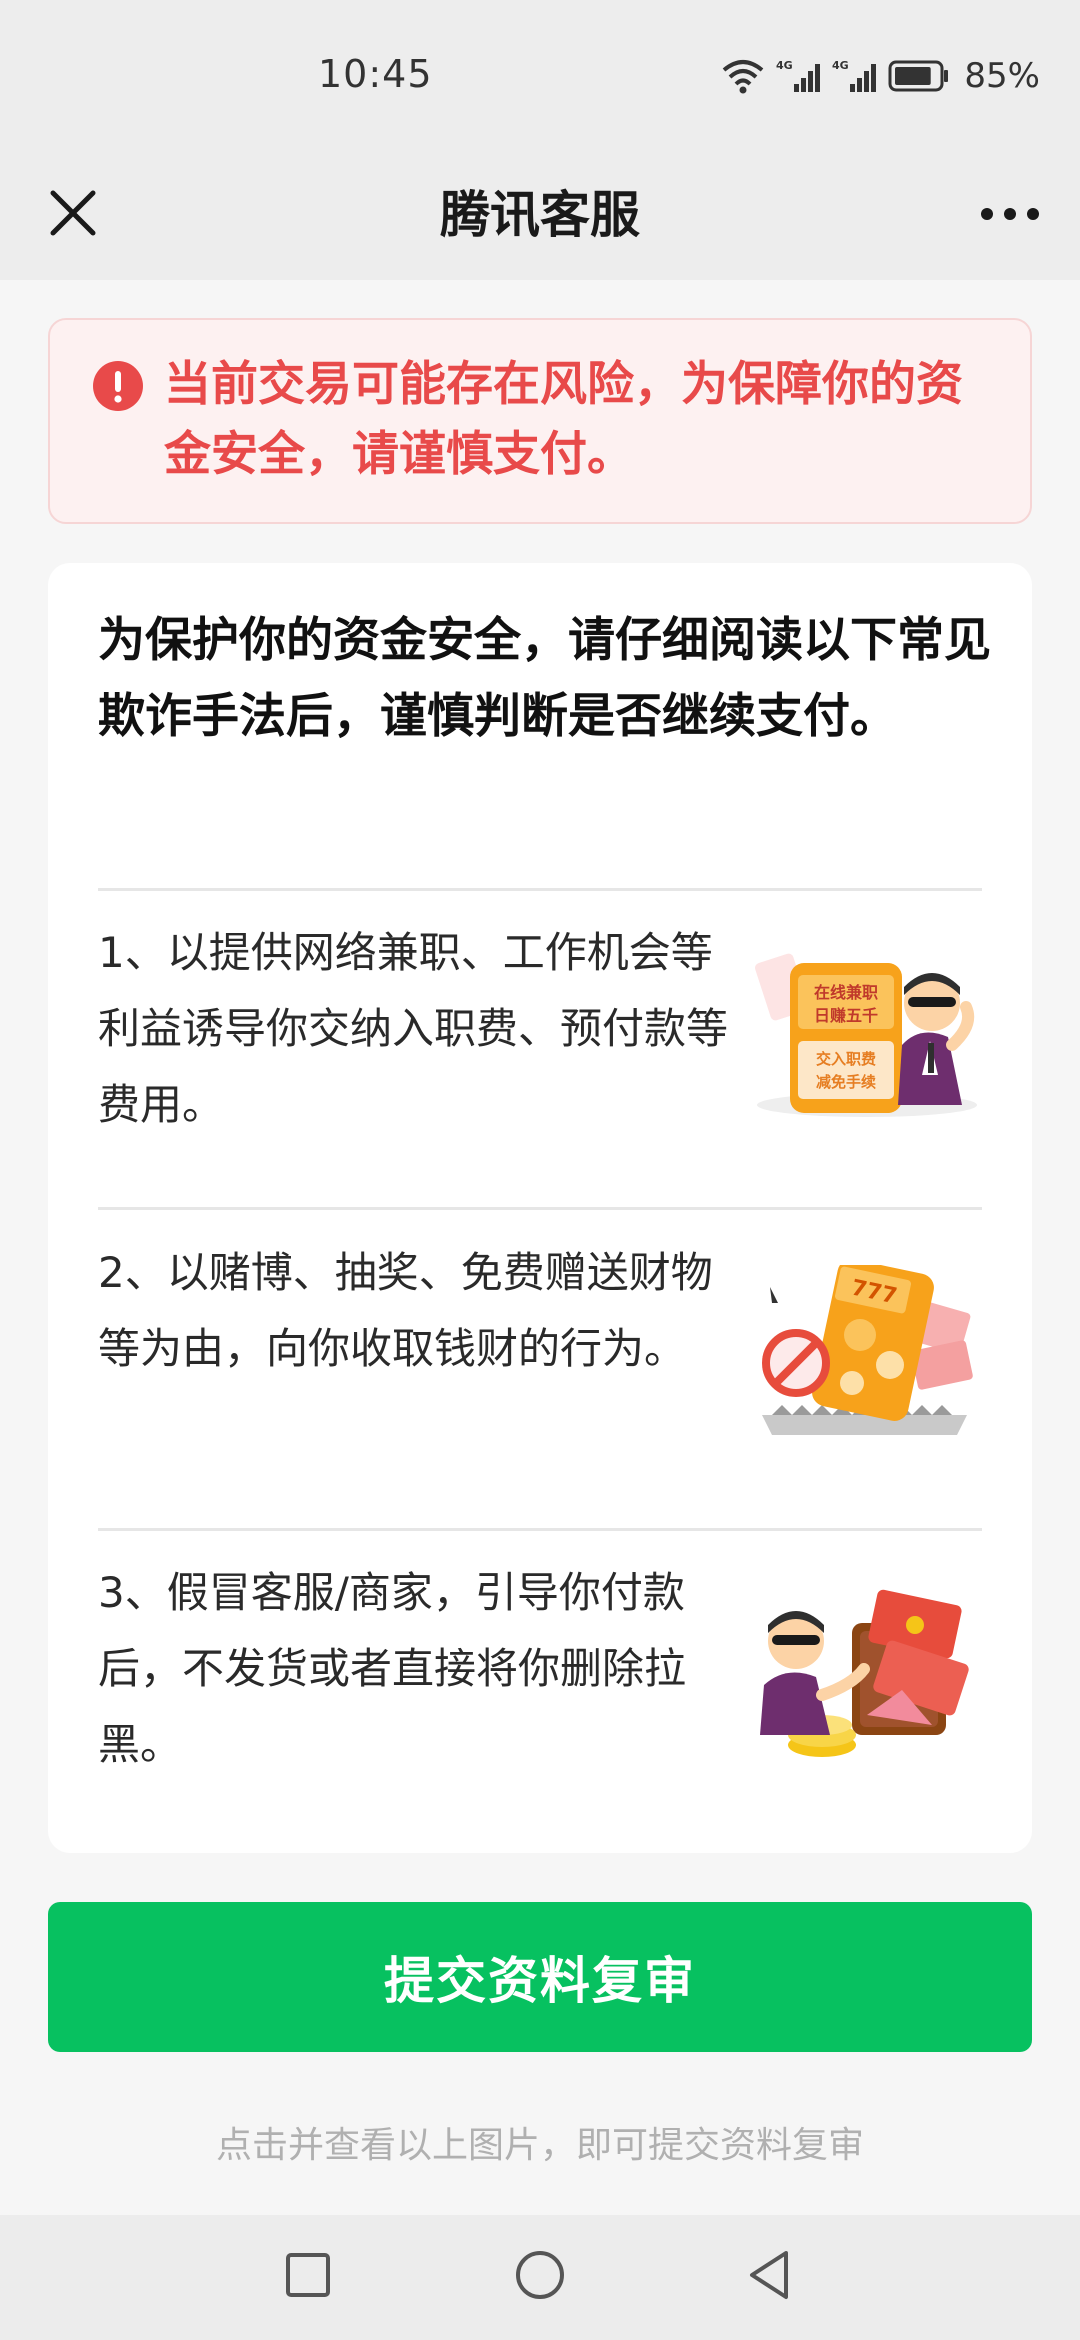  Describe the element at coordinates (413, 1028) in the screenshot. I see `scam-item-text: 1、以提供网络兼职、工作机会等利益诱导你交纳入职费、预付款等费用。` at that location.